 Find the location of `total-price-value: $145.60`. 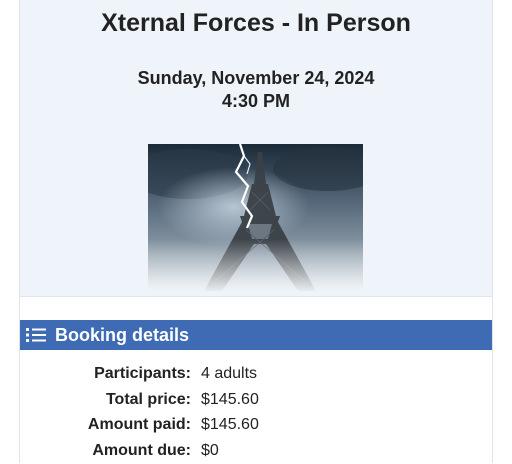

total-price-value: $145.60 is located at coordinates (230, 400).